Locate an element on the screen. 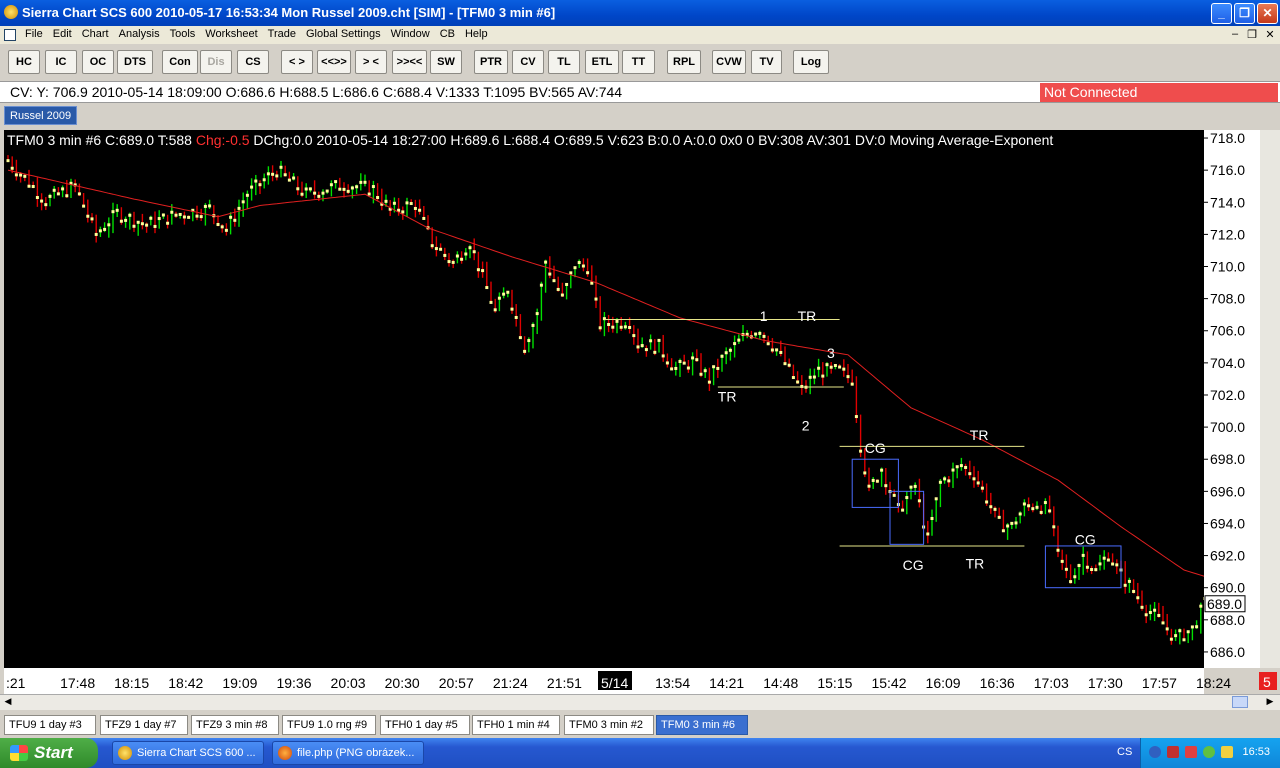 Image resolution: width=1280 pixels, height=768 pixels. chart-tab-4: TFU9 1.0 rng #9 is located at coordinates (329, 725).